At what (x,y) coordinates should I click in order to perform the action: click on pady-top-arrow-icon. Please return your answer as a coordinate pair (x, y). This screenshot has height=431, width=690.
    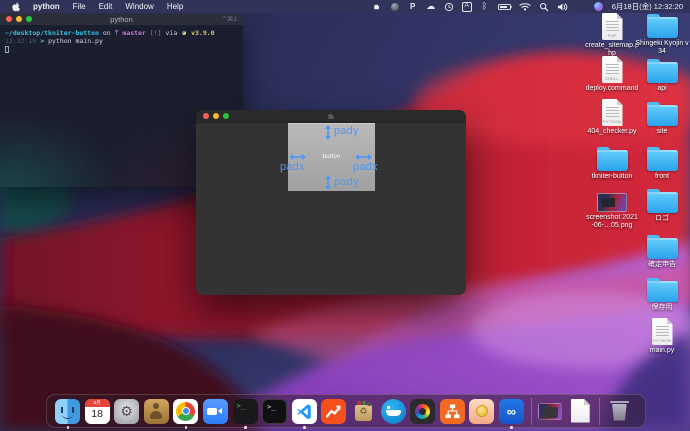
    Looking at the image, I should click on (328, 132).